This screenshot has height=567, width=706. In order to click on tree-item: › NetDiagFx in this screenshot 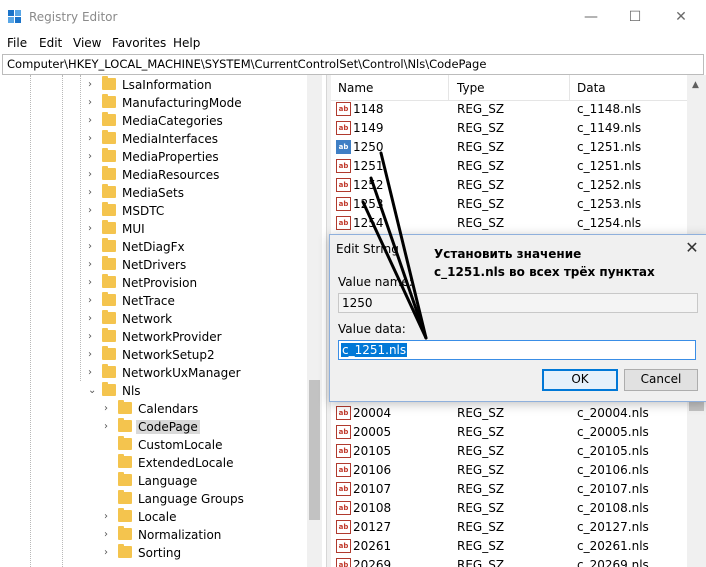, I will do `click(155, 247)`.